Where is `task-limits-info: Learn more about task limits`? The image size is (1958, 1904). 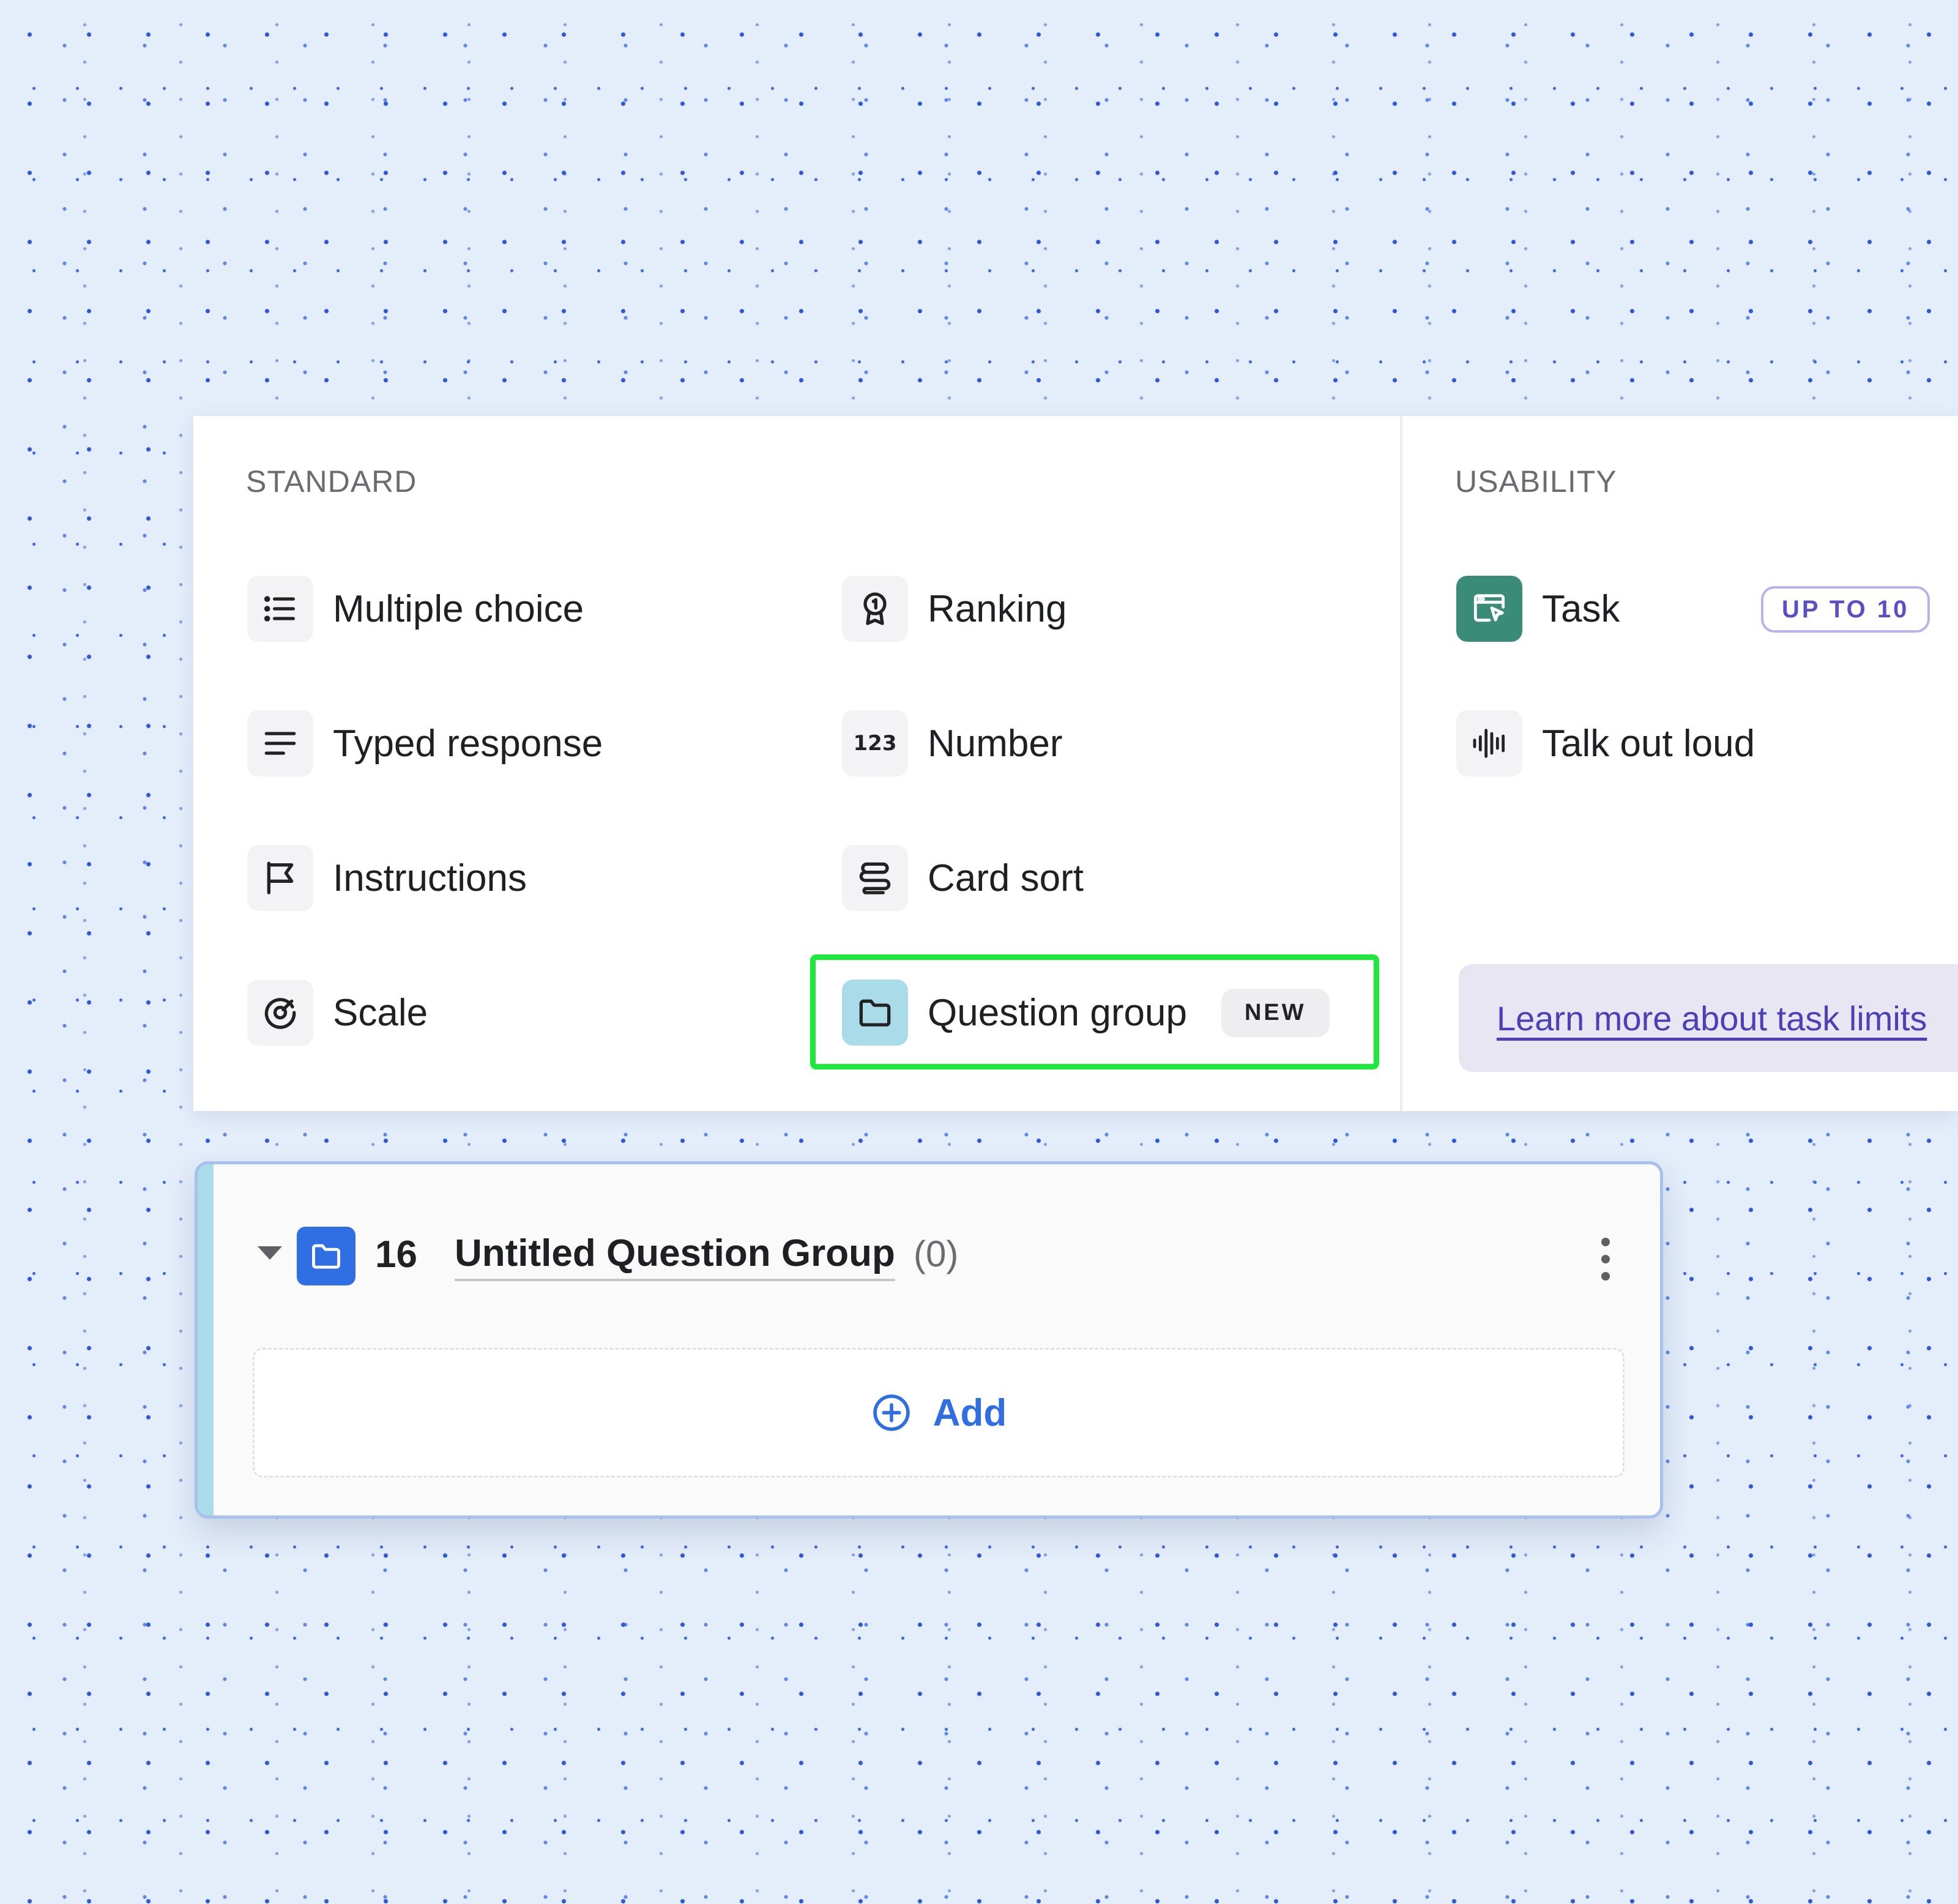 task-limits-info: Learn more about task limits is located at coordinates (1708, 1018).